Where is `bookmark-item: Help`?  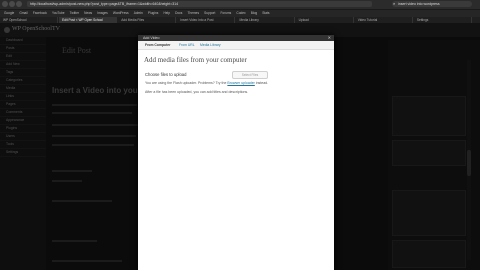
bookmark-item: Help is located at coordinates (166, 13).